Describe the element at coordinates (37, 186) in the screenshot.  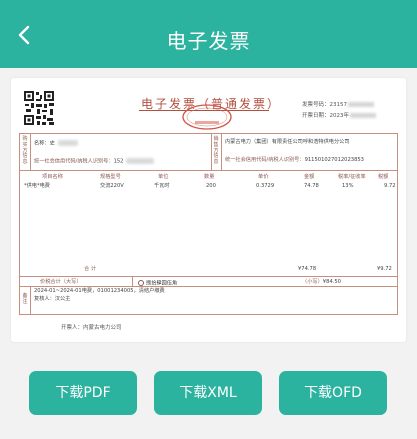
I see `item-name: *供电*电费` at that location.